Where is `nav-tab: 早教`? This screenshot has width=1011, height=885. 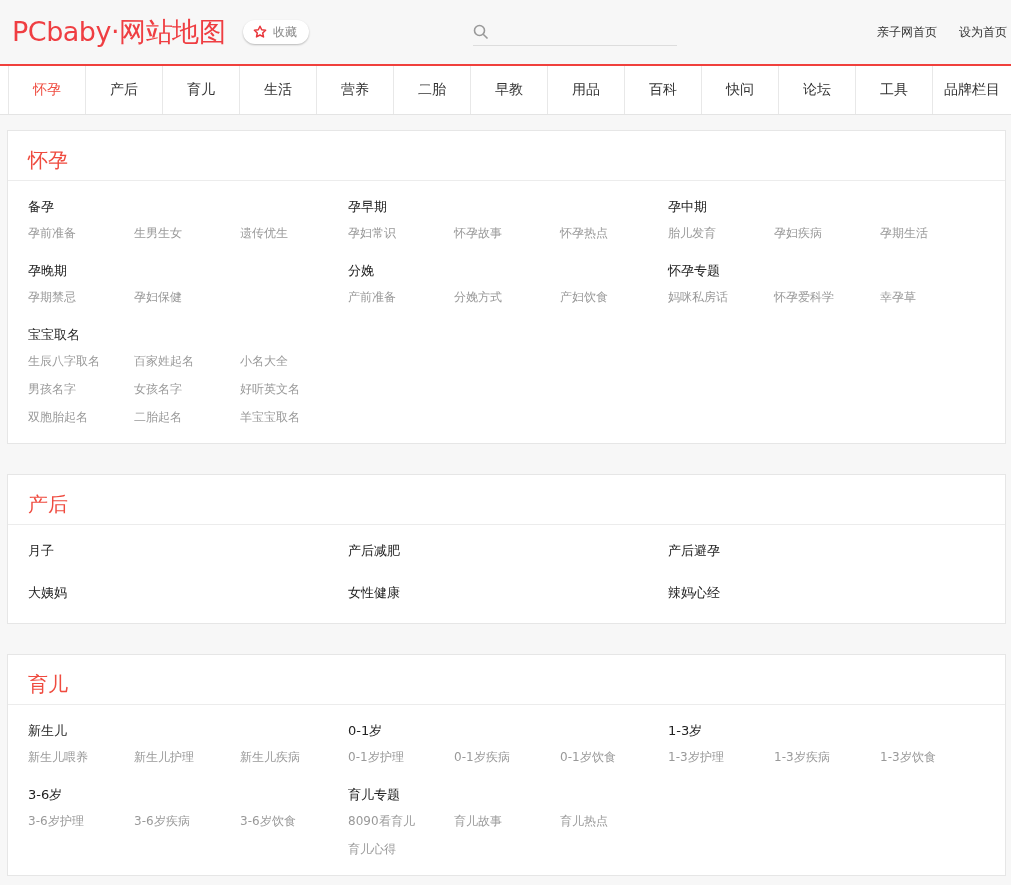
nav-tab: 早教 is located at coordinates (508, 90).